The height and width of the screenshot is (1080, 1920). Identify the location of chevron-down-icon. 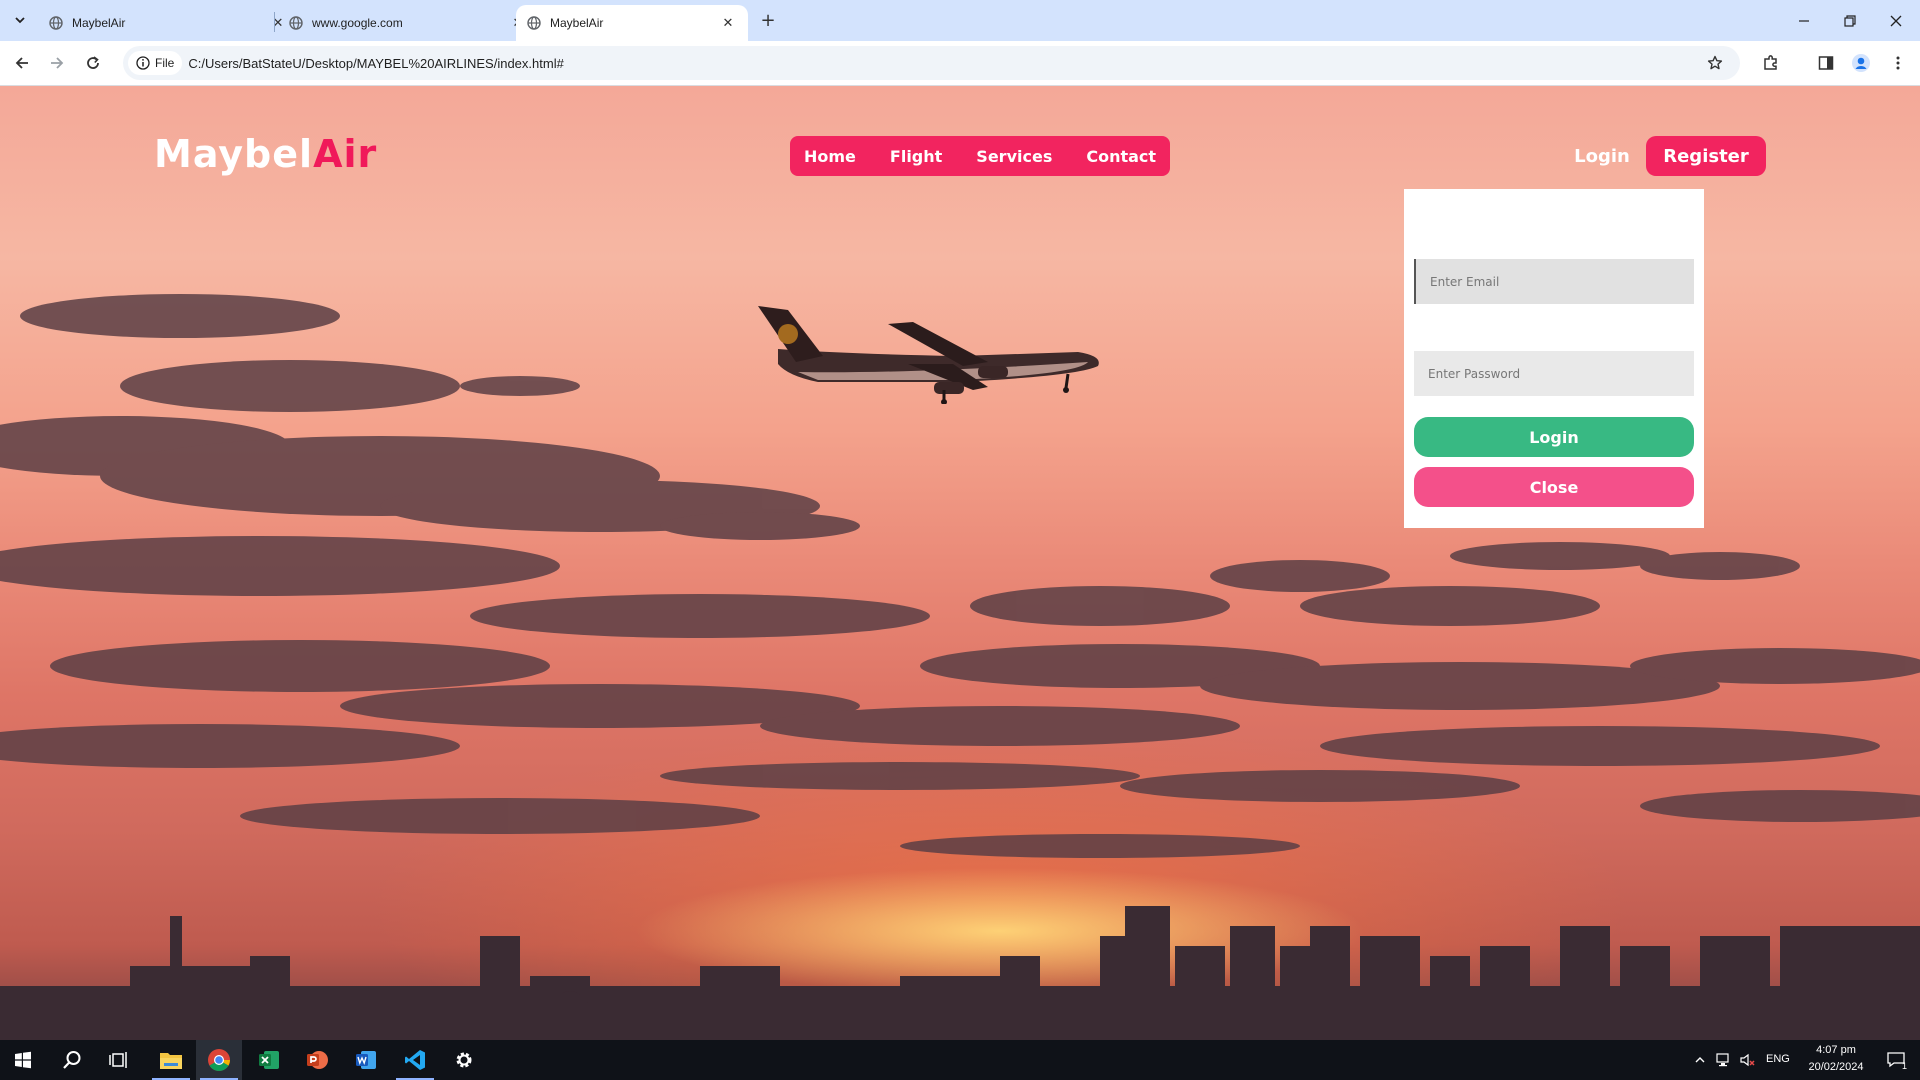
(20, 20).